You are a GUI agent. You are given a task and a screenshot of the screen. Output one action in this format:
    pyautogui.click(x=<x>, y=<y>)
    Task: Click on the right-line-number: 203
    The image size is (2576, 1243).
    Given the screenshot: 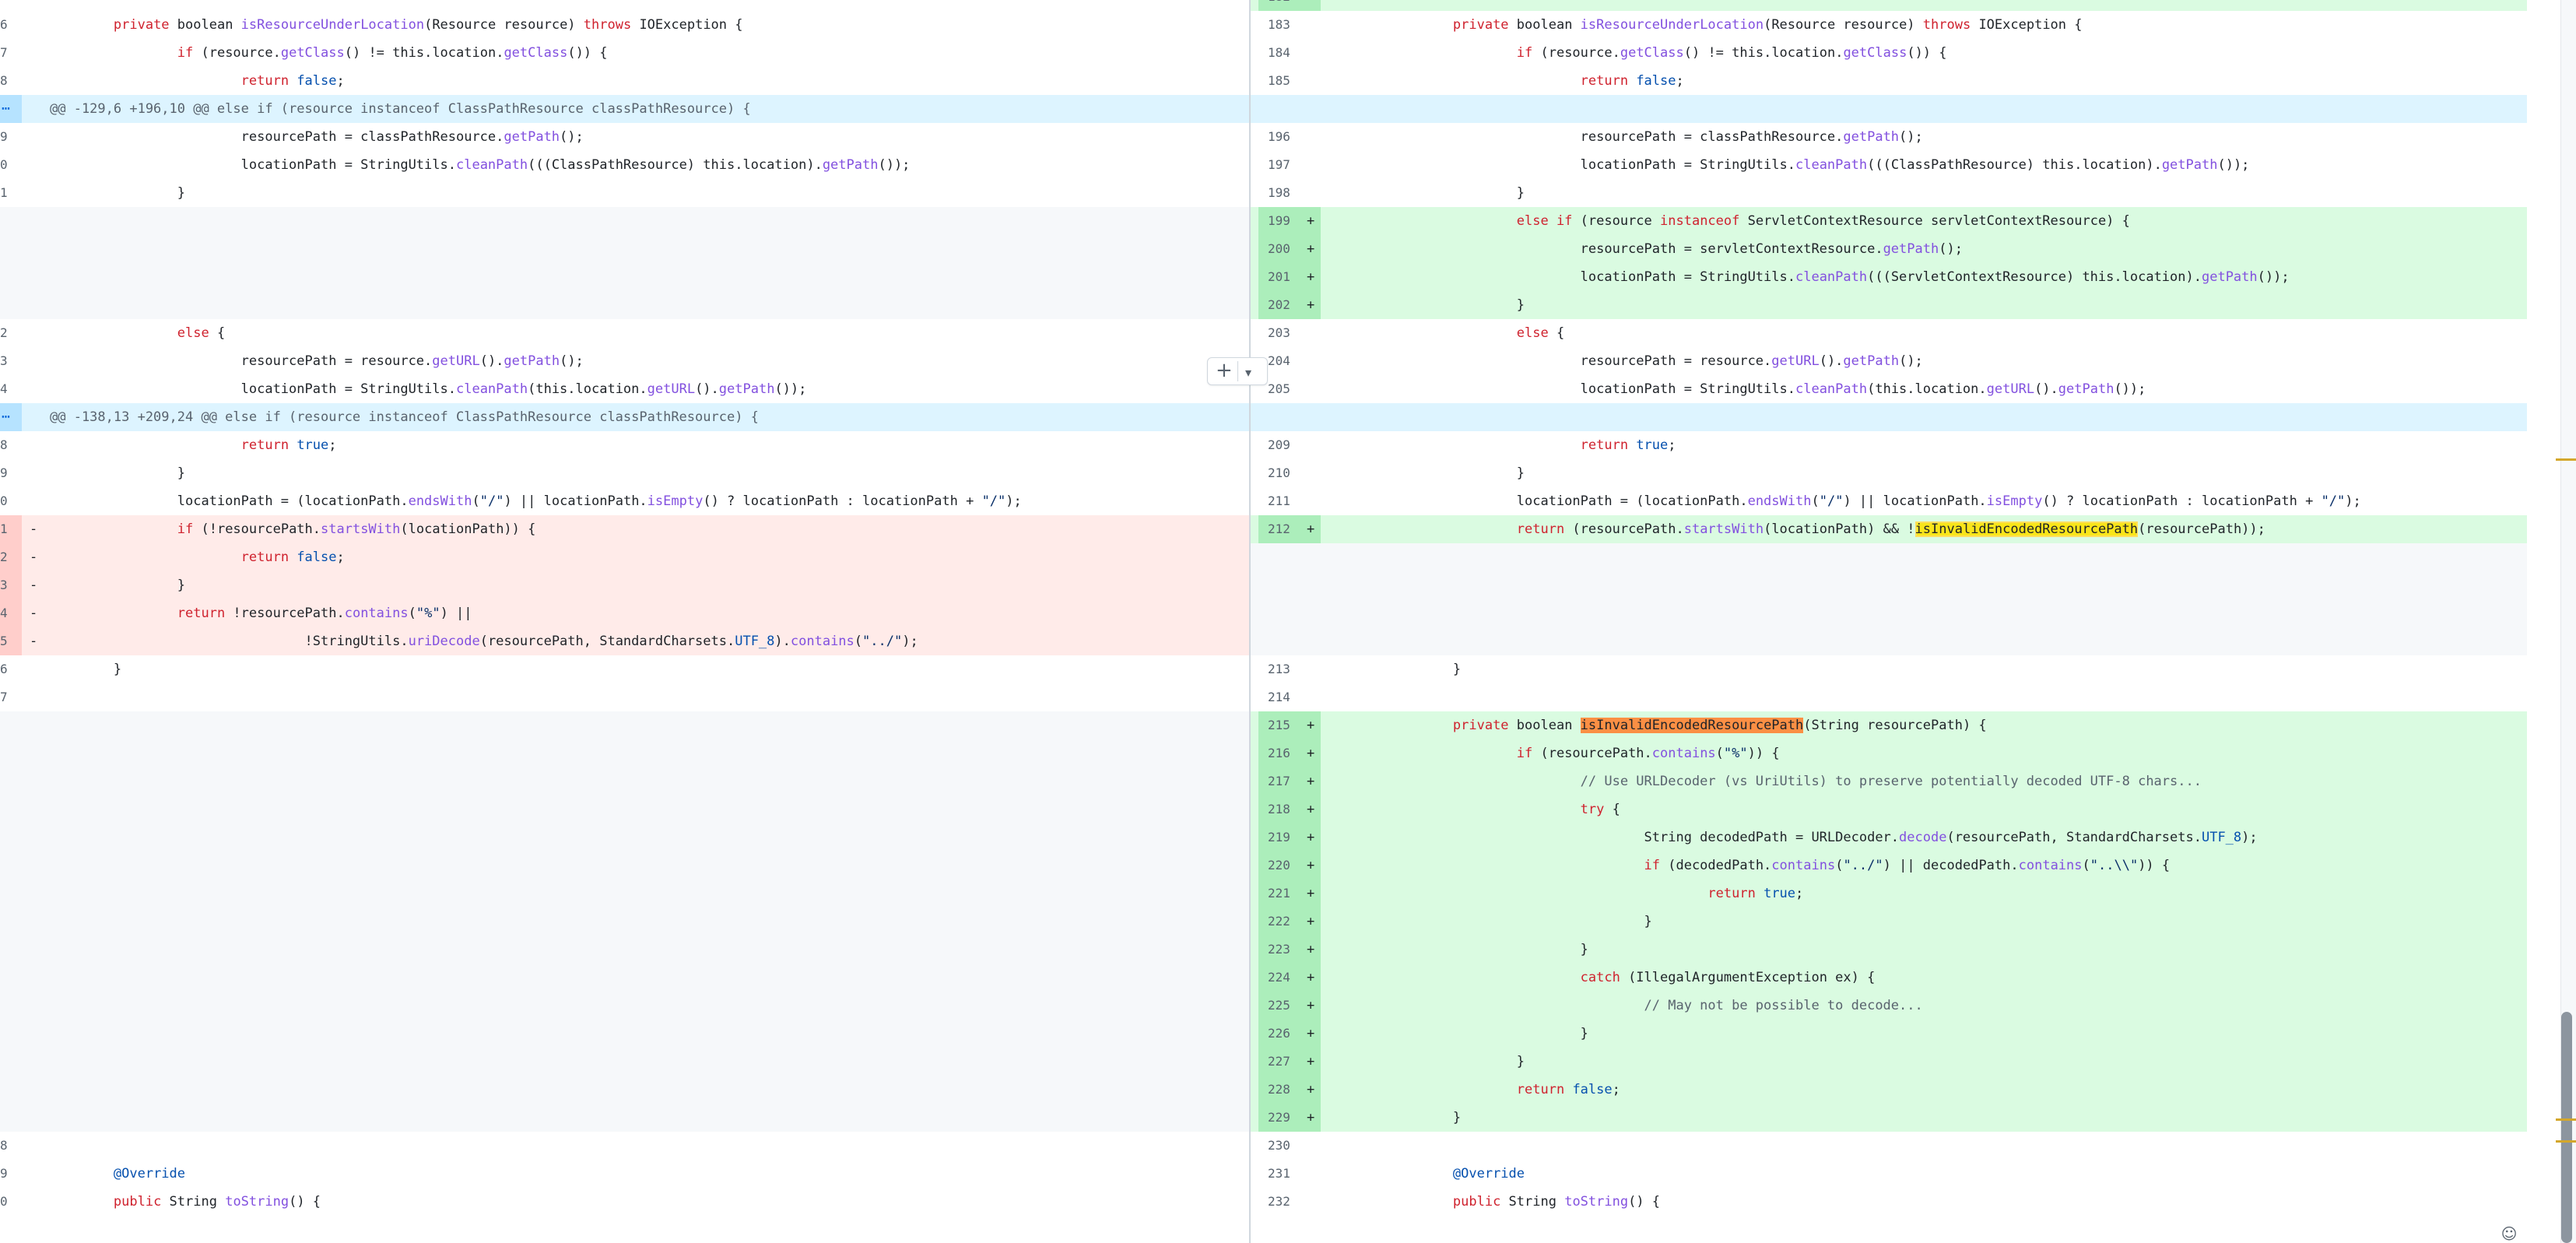 What is the action you would take?
    pyautogui.click(x=1289, y=333)
    